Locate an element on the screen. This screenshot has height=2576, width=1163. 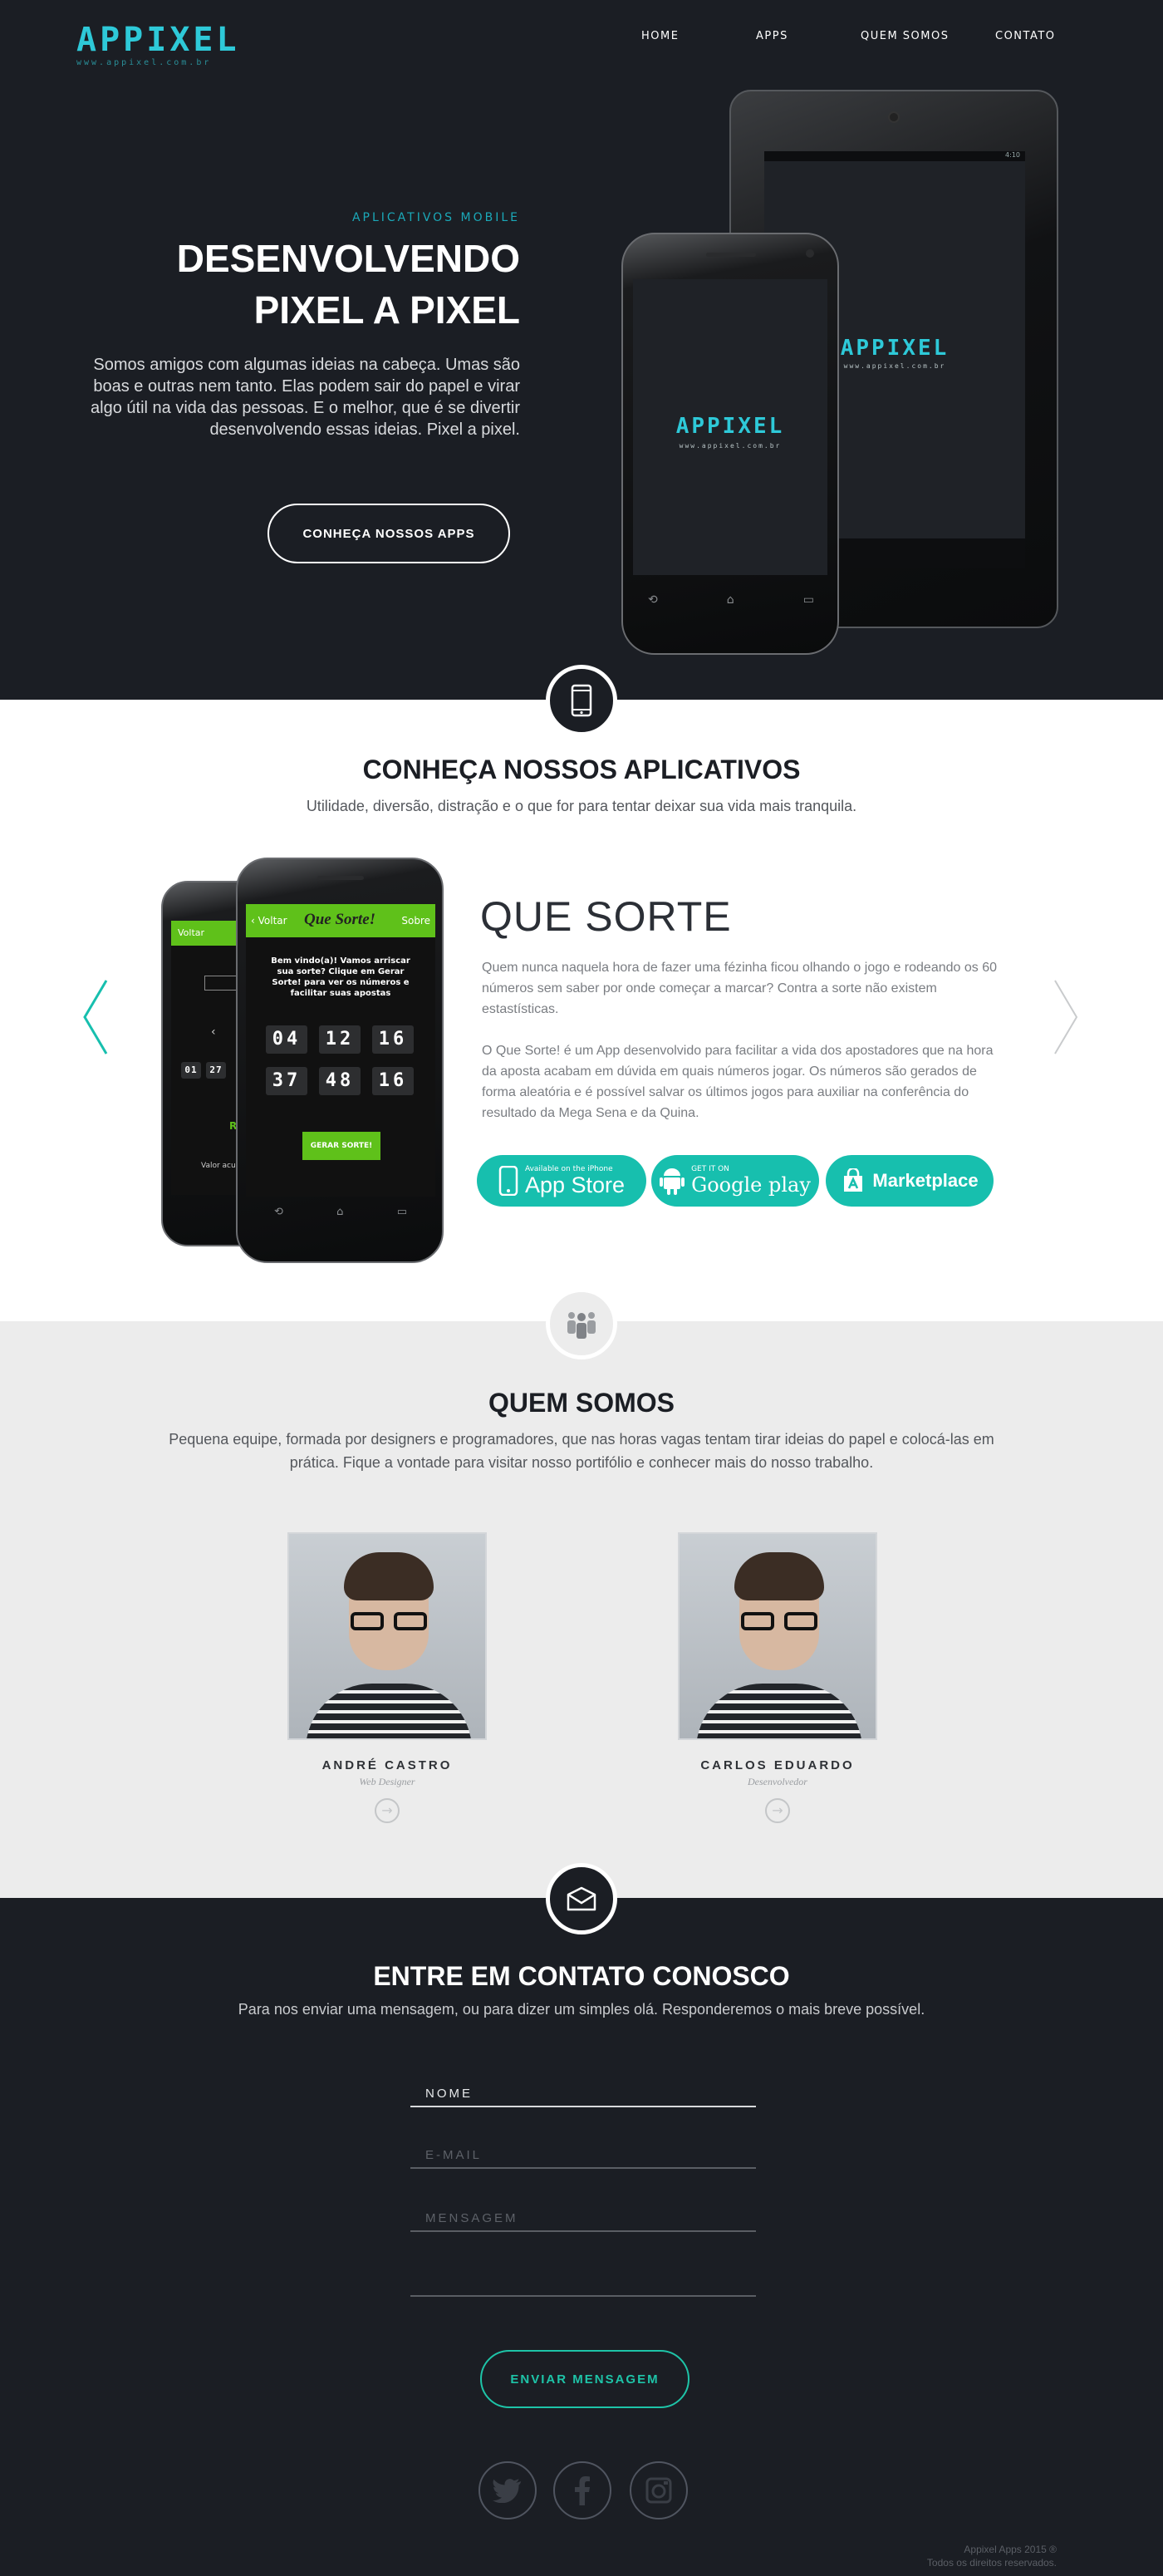
lottery-number: 04 is located at coordinates (286, 1039).